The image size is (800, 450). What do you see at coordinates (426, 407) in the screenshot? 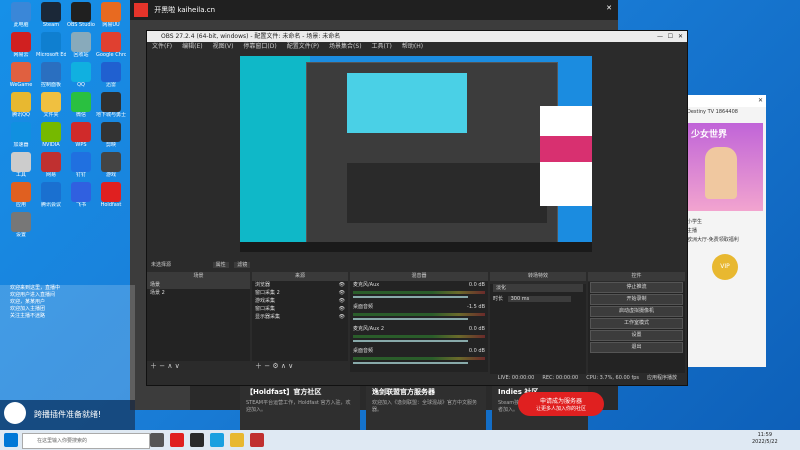
I see `server-card: 逸剑联盟官方服务器 欢迎加入《逸剑联盟：全球混战》官方中文服务器。` at bounding box center [426, 407].